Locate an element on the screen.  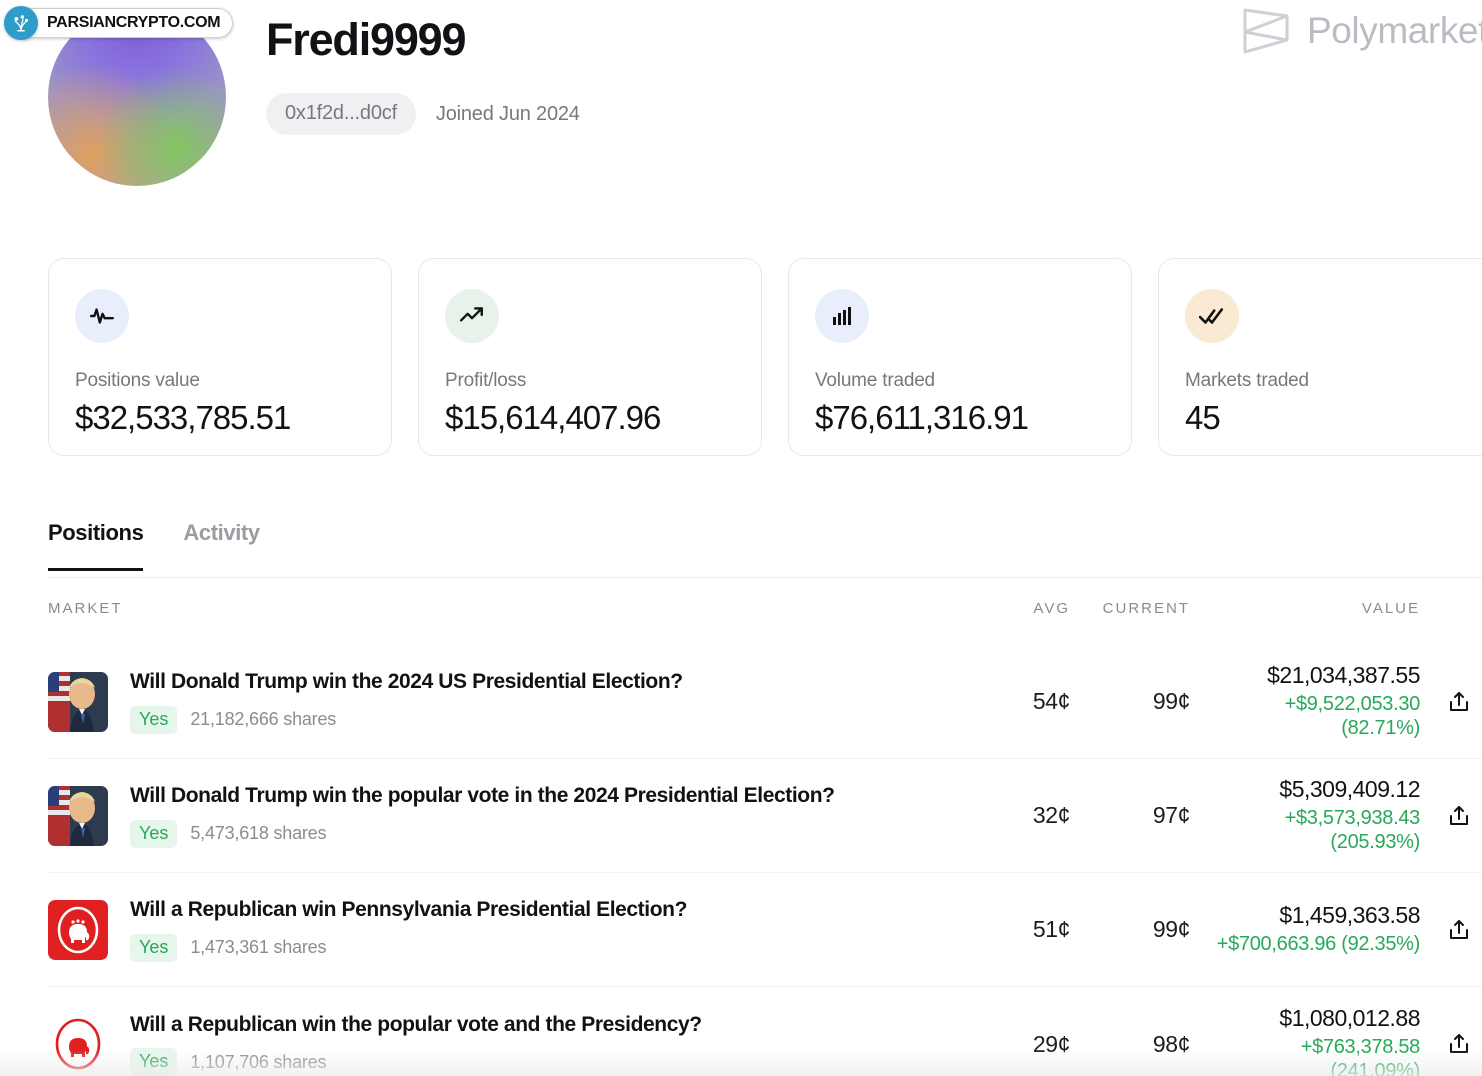
position-pnl: +$700,663.96 (92.35%) is located at coordinates (1305, 945).